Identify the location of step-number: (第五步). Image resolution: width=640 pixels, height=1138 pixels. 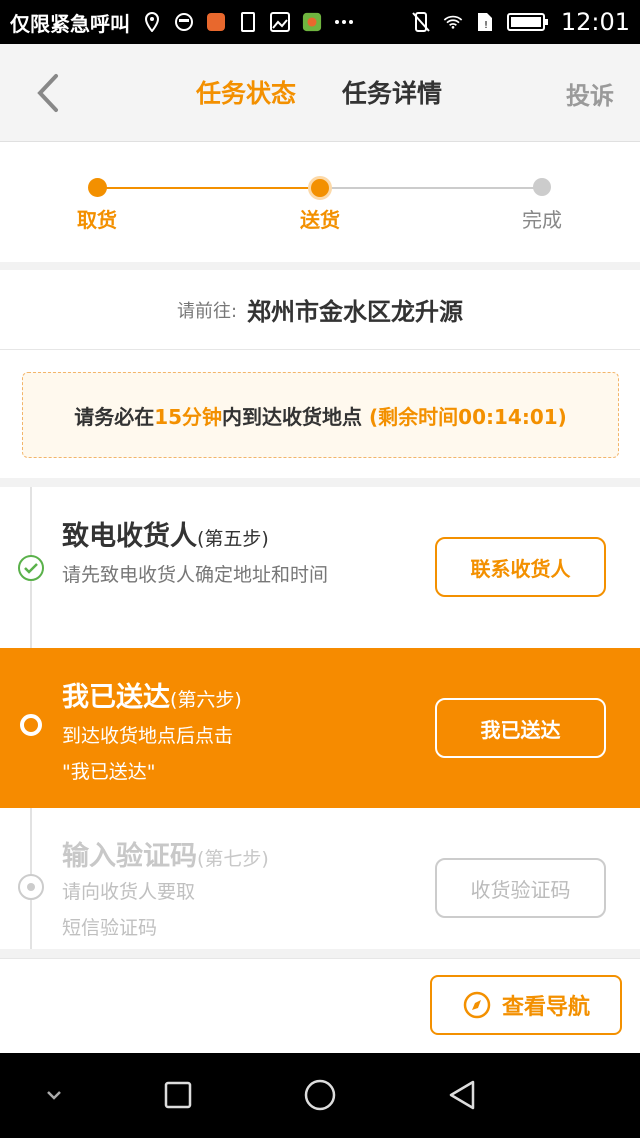
(233, 539).